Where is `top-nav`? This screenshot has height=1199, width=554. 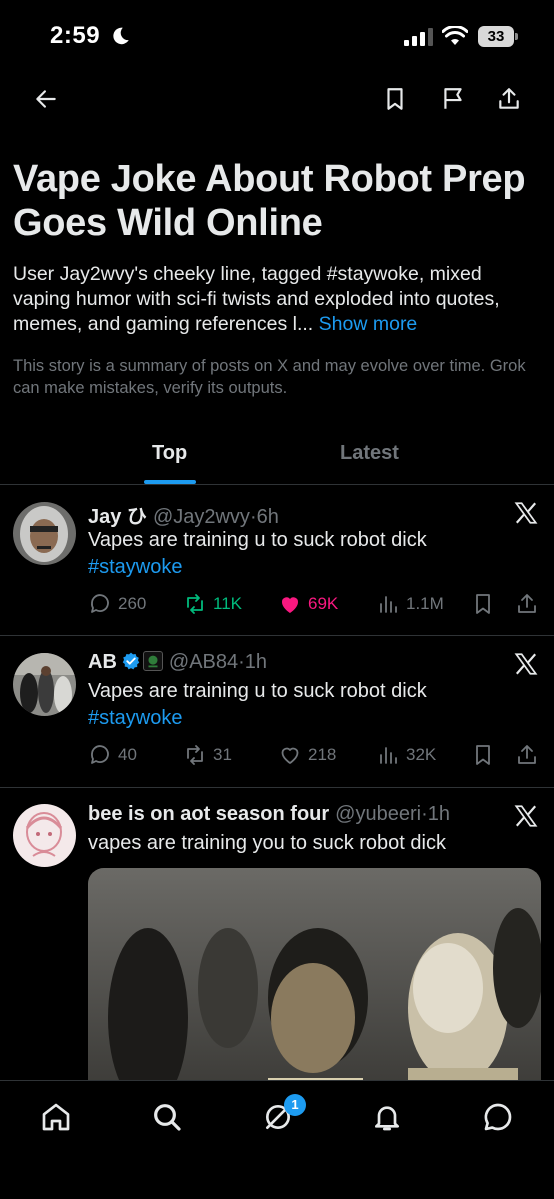 top-nav is located at coordinates (277, 98).